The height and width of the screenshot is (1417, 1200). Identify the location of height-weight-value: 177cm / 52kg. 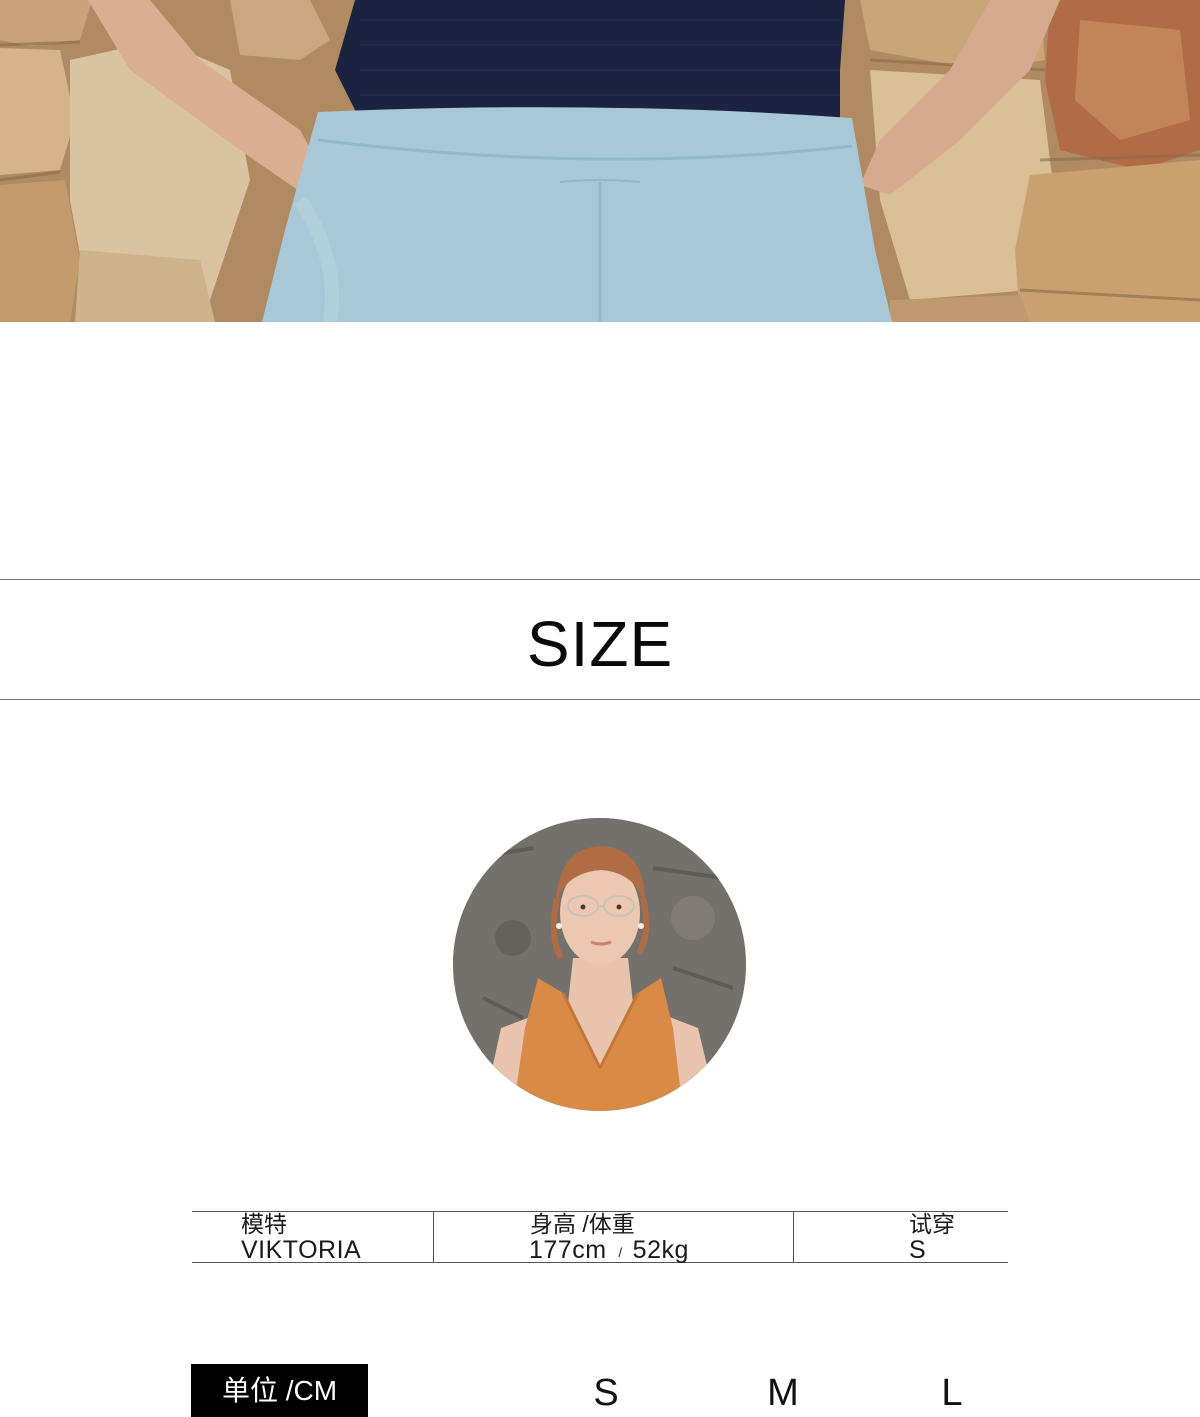
(609, 1251).